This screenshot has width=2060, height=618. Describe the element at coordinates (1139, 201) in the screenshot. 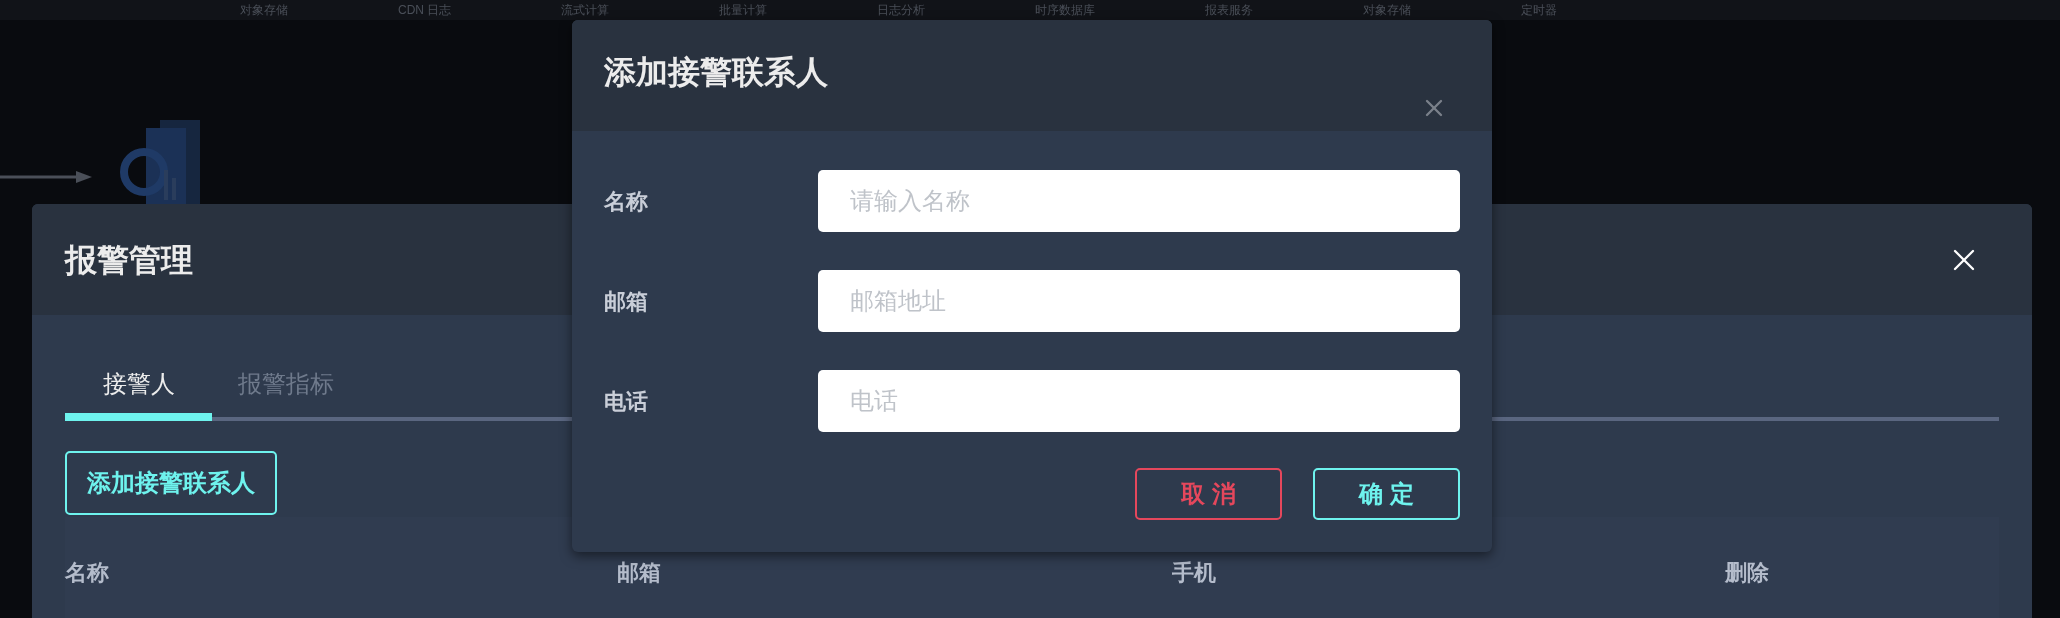

I see `input-field: 请输入名称` at that location.